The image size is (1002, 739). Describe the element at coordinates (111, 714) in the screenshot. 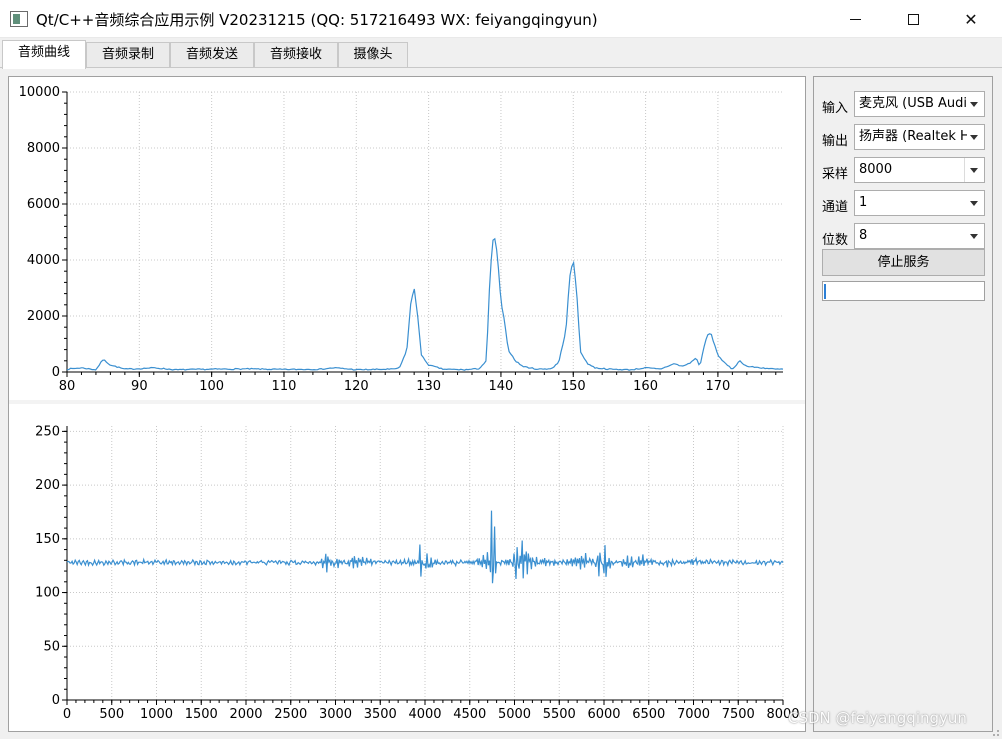

I see `x-tick-label: 500` at that location.